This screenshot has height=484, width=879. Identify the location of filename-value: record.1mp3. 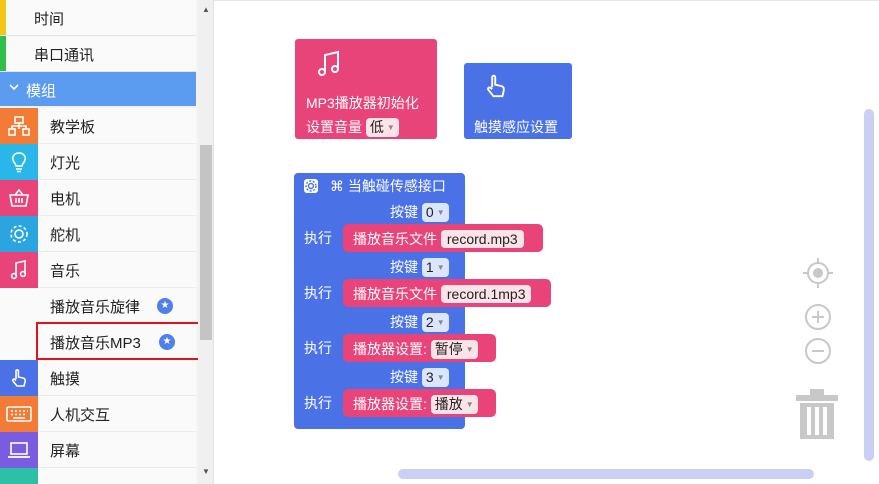
(486, 294).